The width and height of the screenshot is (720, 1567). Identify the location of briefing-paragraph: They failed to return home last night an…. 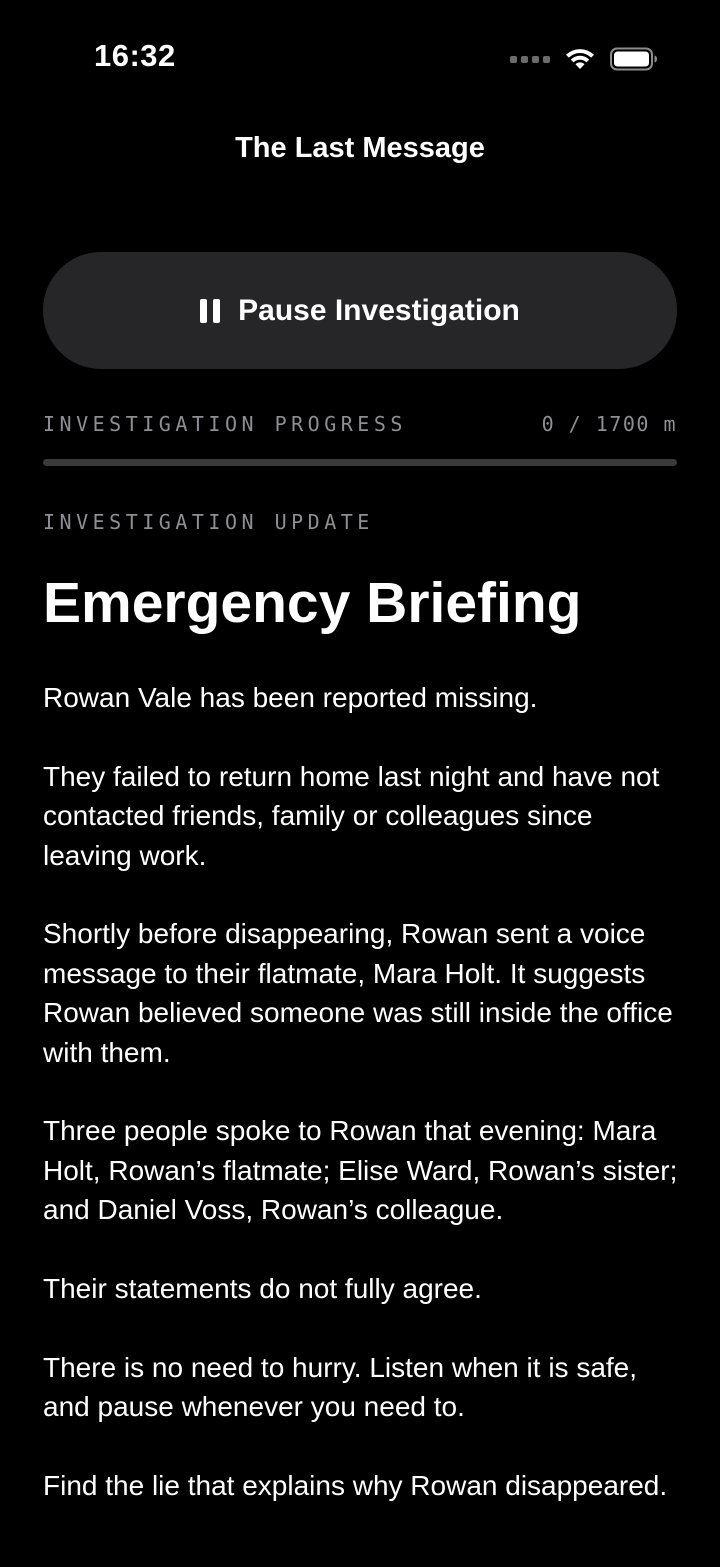
(351, 815).